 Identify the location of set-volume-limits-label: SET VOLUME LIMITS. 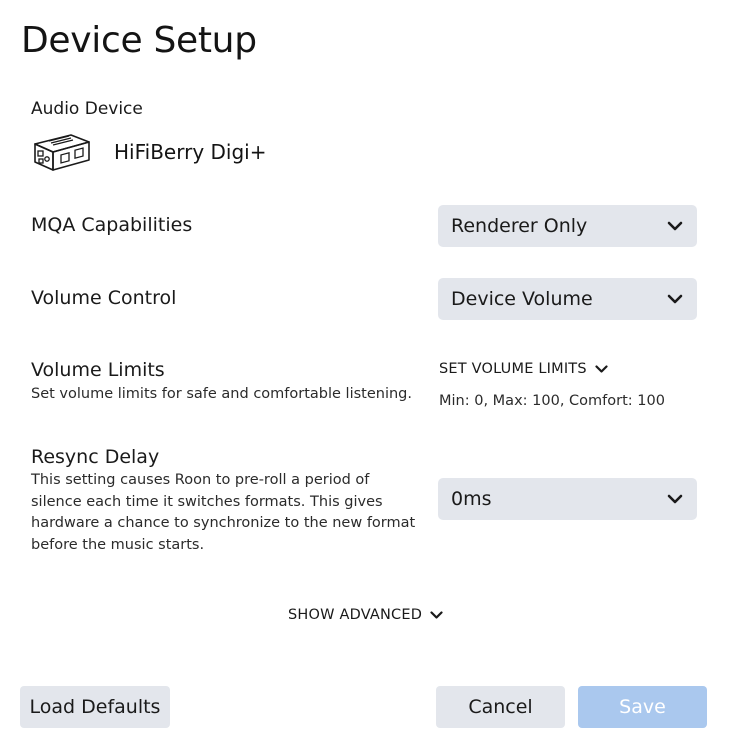
(513, 369).